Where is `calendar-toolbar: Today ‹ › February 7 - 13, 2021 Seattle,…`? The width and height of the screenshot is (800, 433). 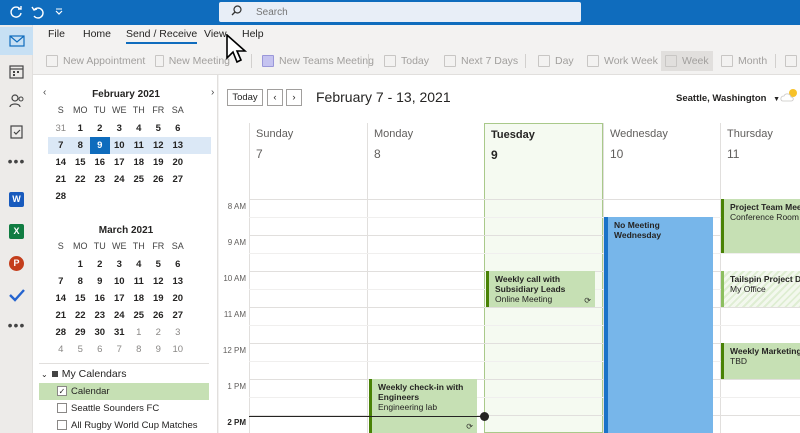 calendar-toolbar: Today ‹ › February 7 - 13, 2021 Seattle,… is located at coordinates (509, 99).